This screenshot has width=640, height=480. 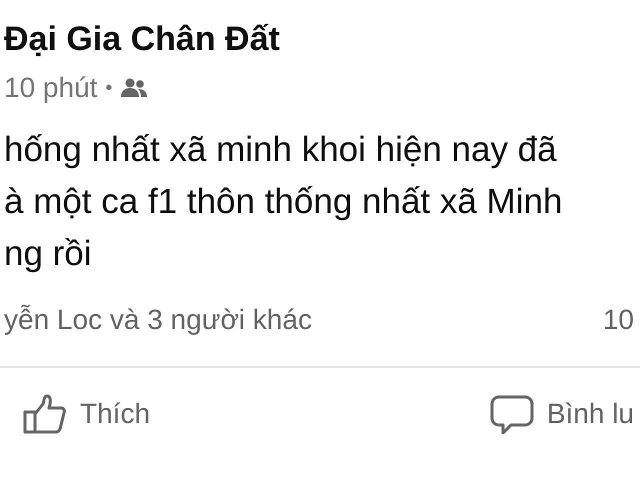 I want to click on speech-bubble-icon, so click(x=511, y=414).